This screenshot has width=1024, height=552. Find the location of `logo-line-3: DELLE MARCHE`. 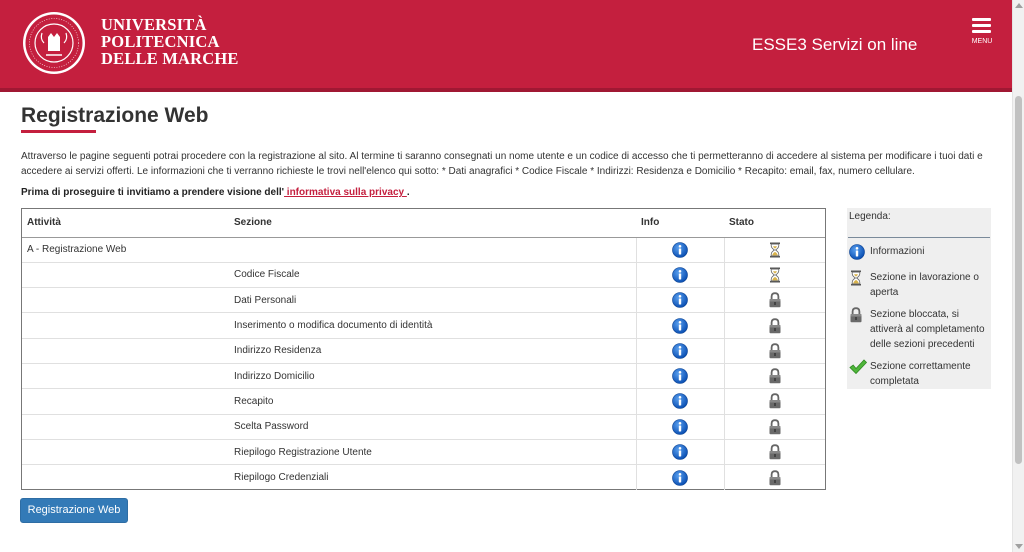

logo-line-3: DELLE MARCHE is located at coordinates (170, 58).